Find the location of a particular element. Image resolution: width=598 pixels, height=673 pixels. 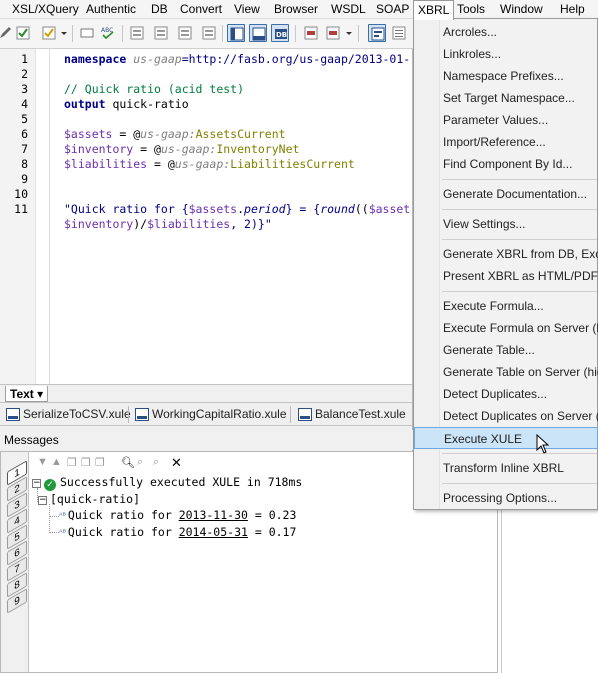

file-tab-balance-test: BalanceTest.xule is located at coordinates (351, 414).